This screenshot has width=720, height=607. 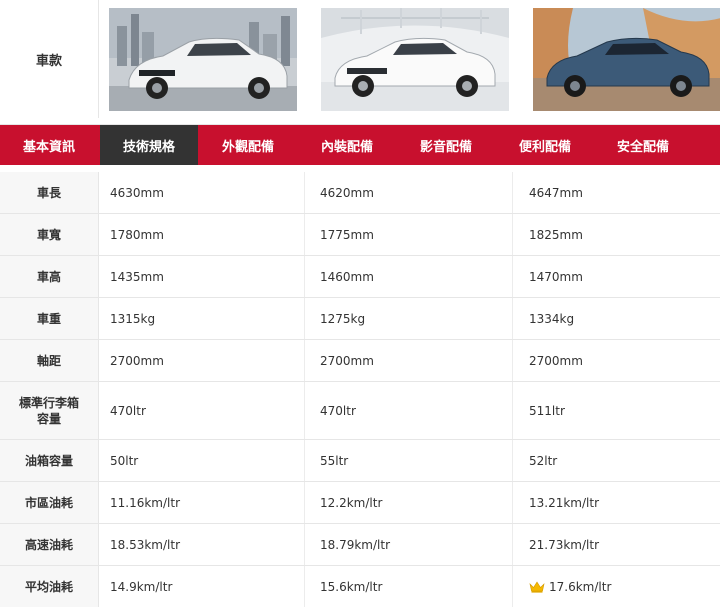 I want to click on cell-car-1: 1435mm, so click(x=137, y=276).